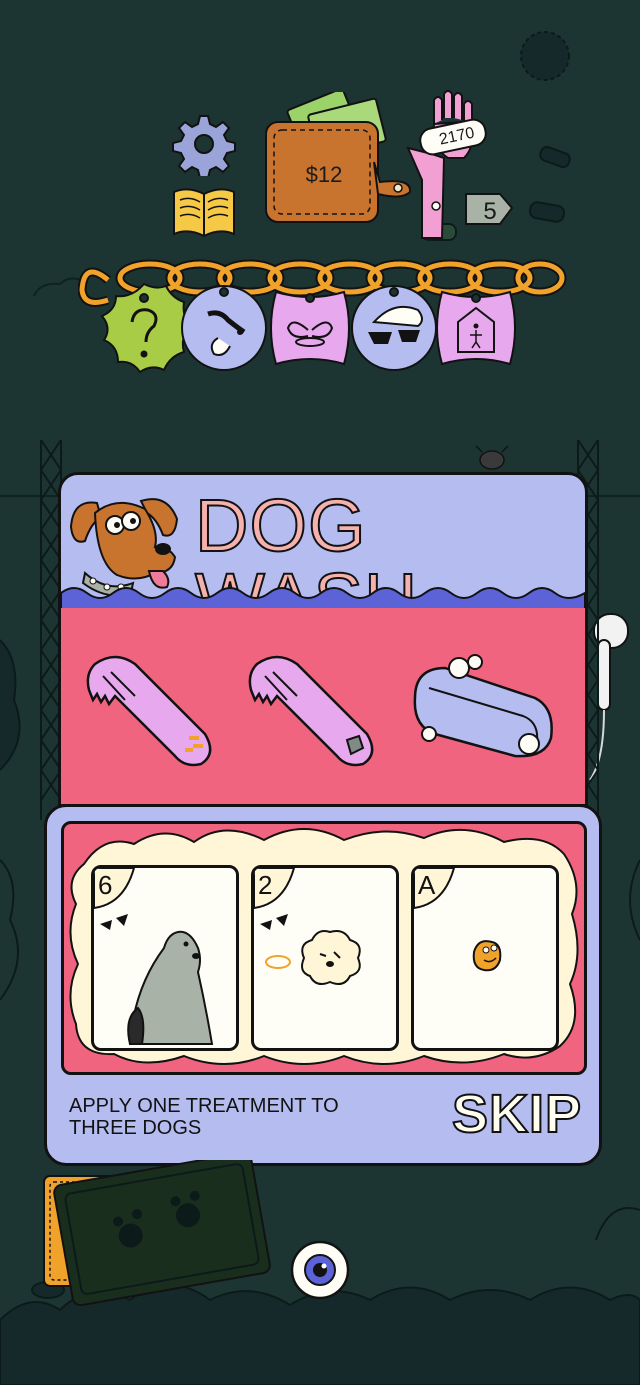  Describe the element at coordinates (265, 885) in the screenshot. I see `card-rank: 2` at that location.